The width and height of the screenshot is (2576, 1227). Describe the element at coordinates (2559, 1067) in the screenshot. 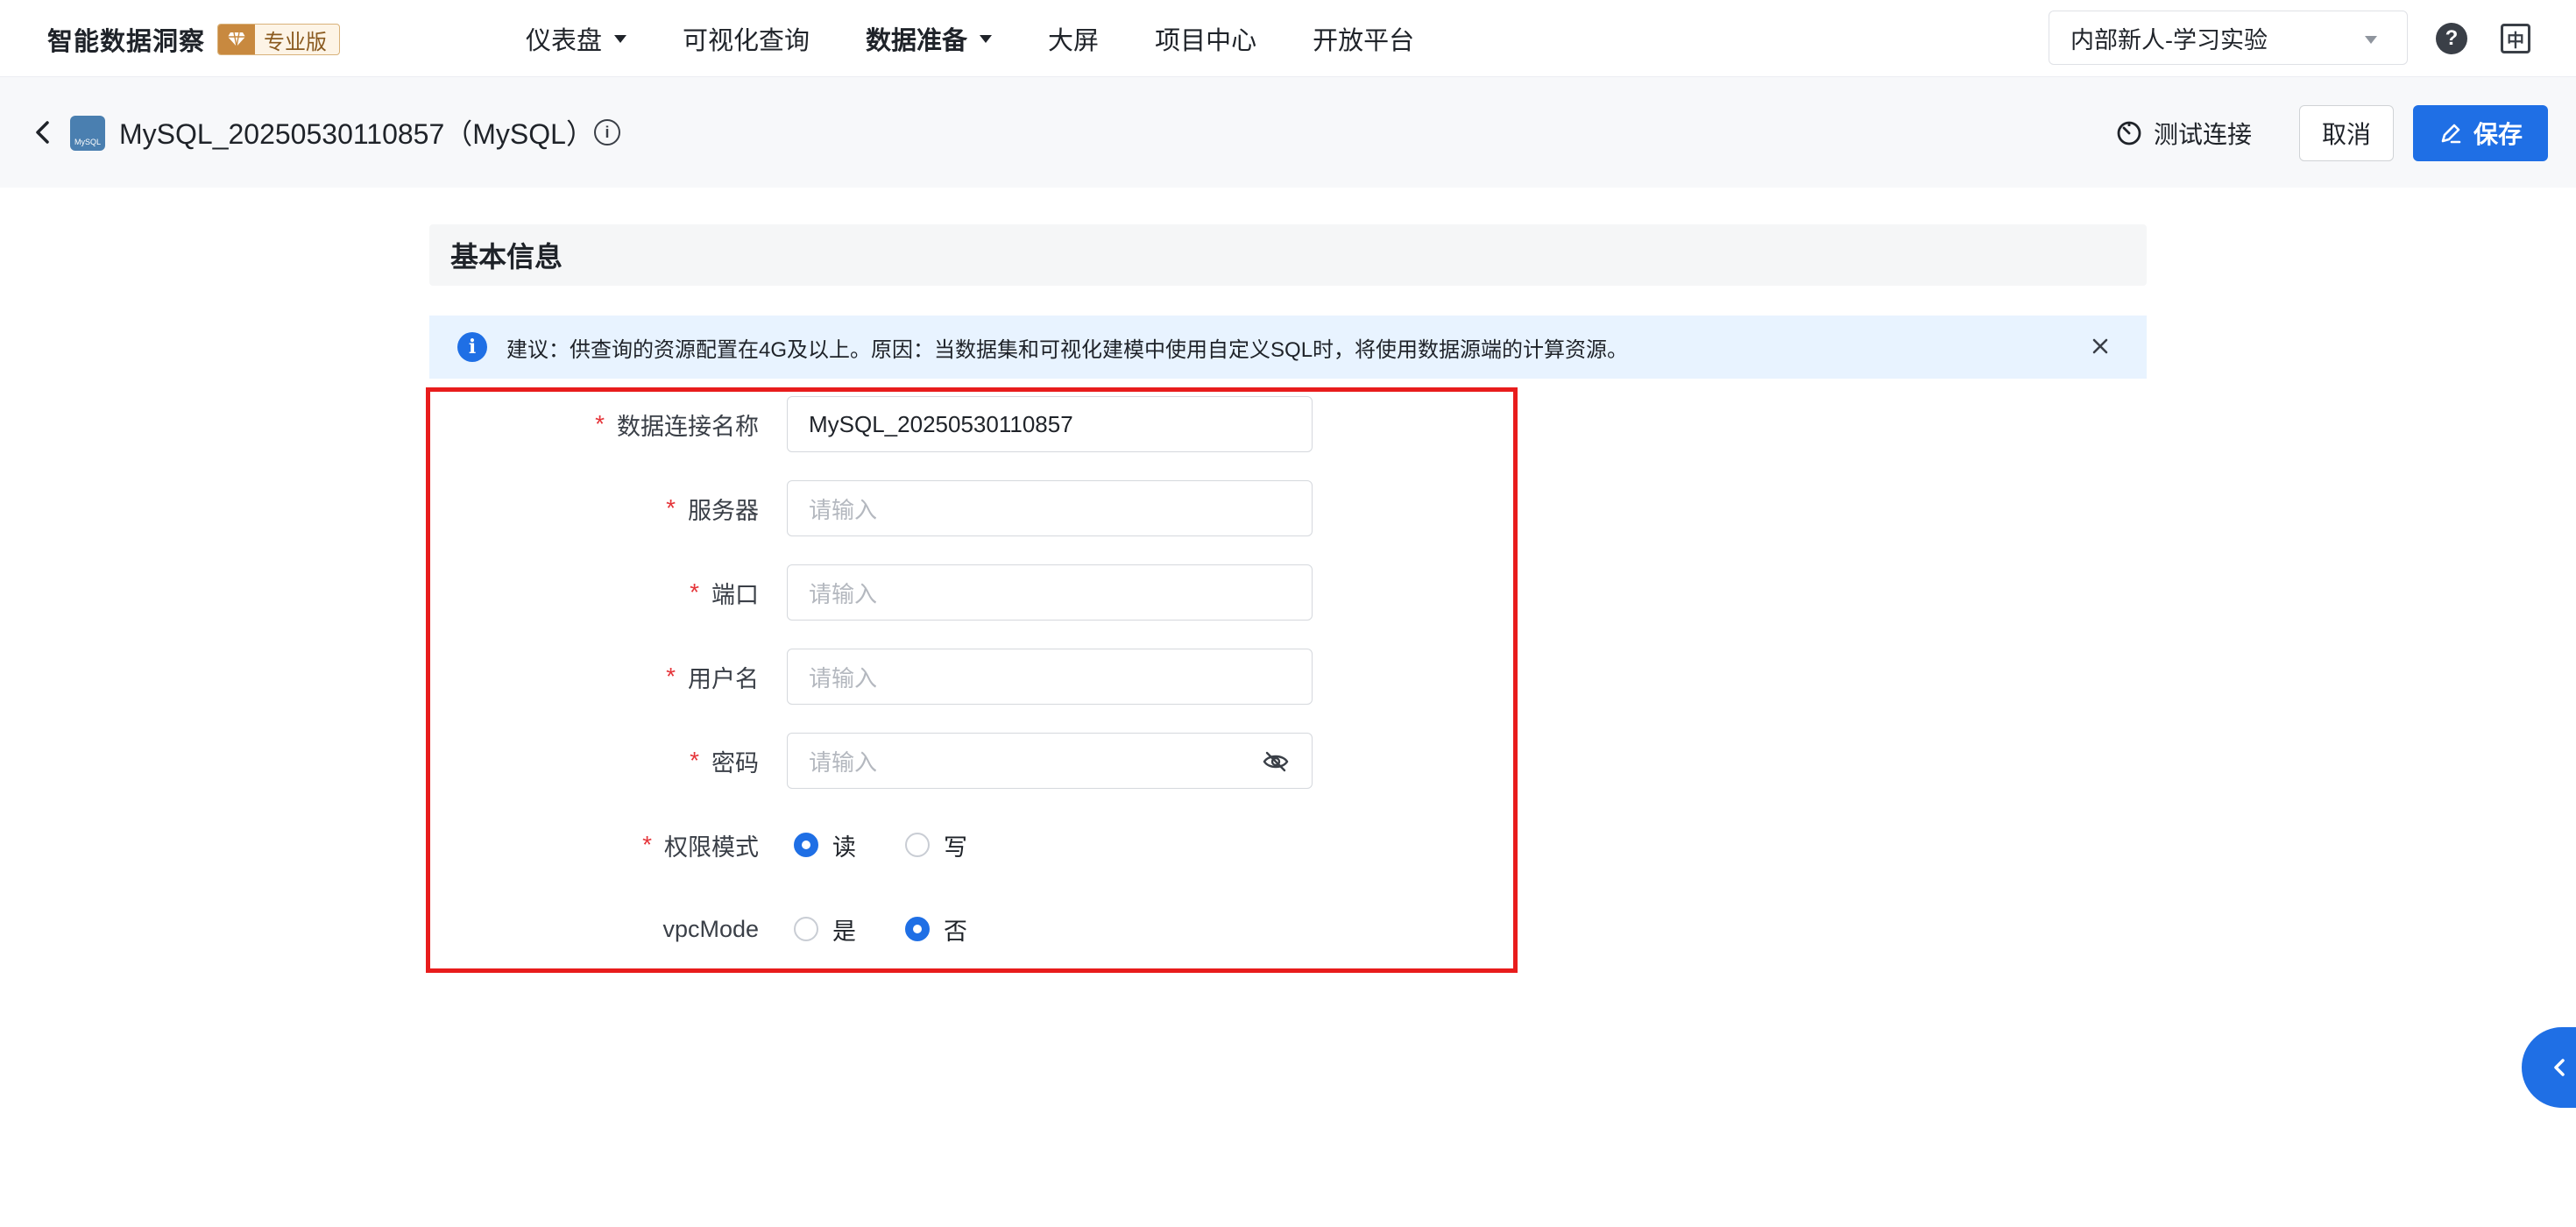

I see `collapse-chevron-icon` at that location.